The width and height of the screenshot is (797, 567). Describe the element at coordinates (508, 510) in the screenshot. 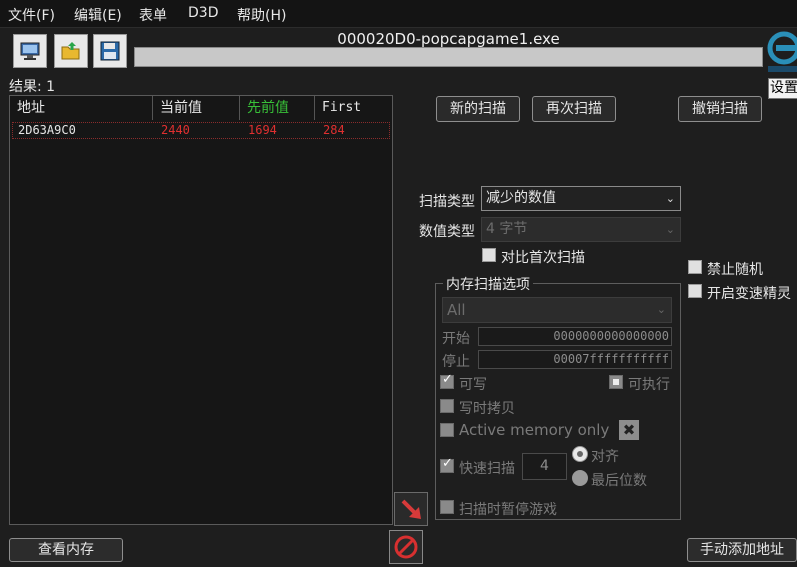

I see `pause-game-label: 扫描时暂停游戏` at that location.